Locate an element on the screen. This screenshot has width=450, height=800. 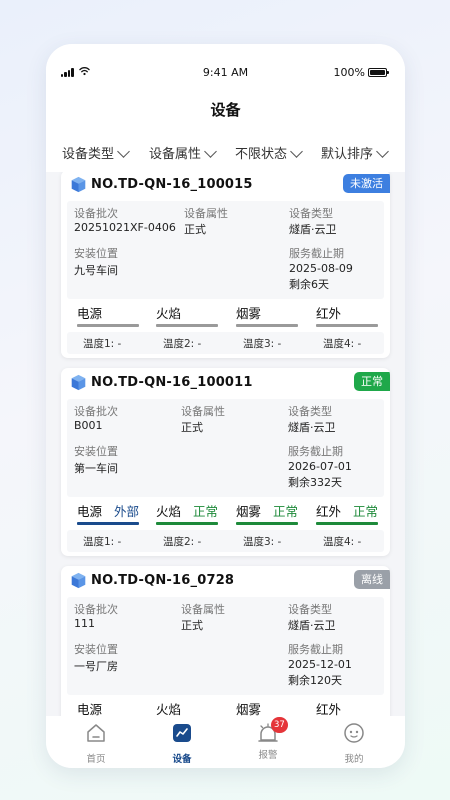
status-bar: 9:41 AM 100% is located at coordinates (225, 64).